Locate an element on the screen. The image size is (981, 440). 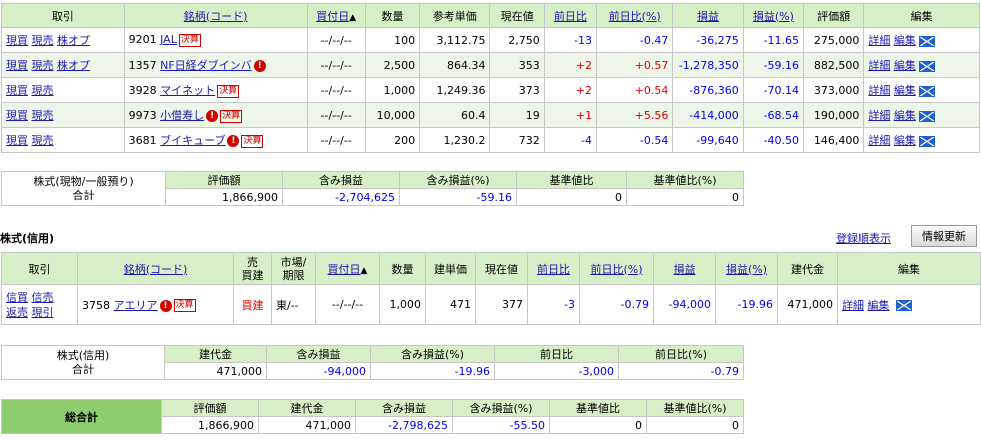
margin-sort-link-security: 銘柄(コード) is located at coordinates (156, 269).